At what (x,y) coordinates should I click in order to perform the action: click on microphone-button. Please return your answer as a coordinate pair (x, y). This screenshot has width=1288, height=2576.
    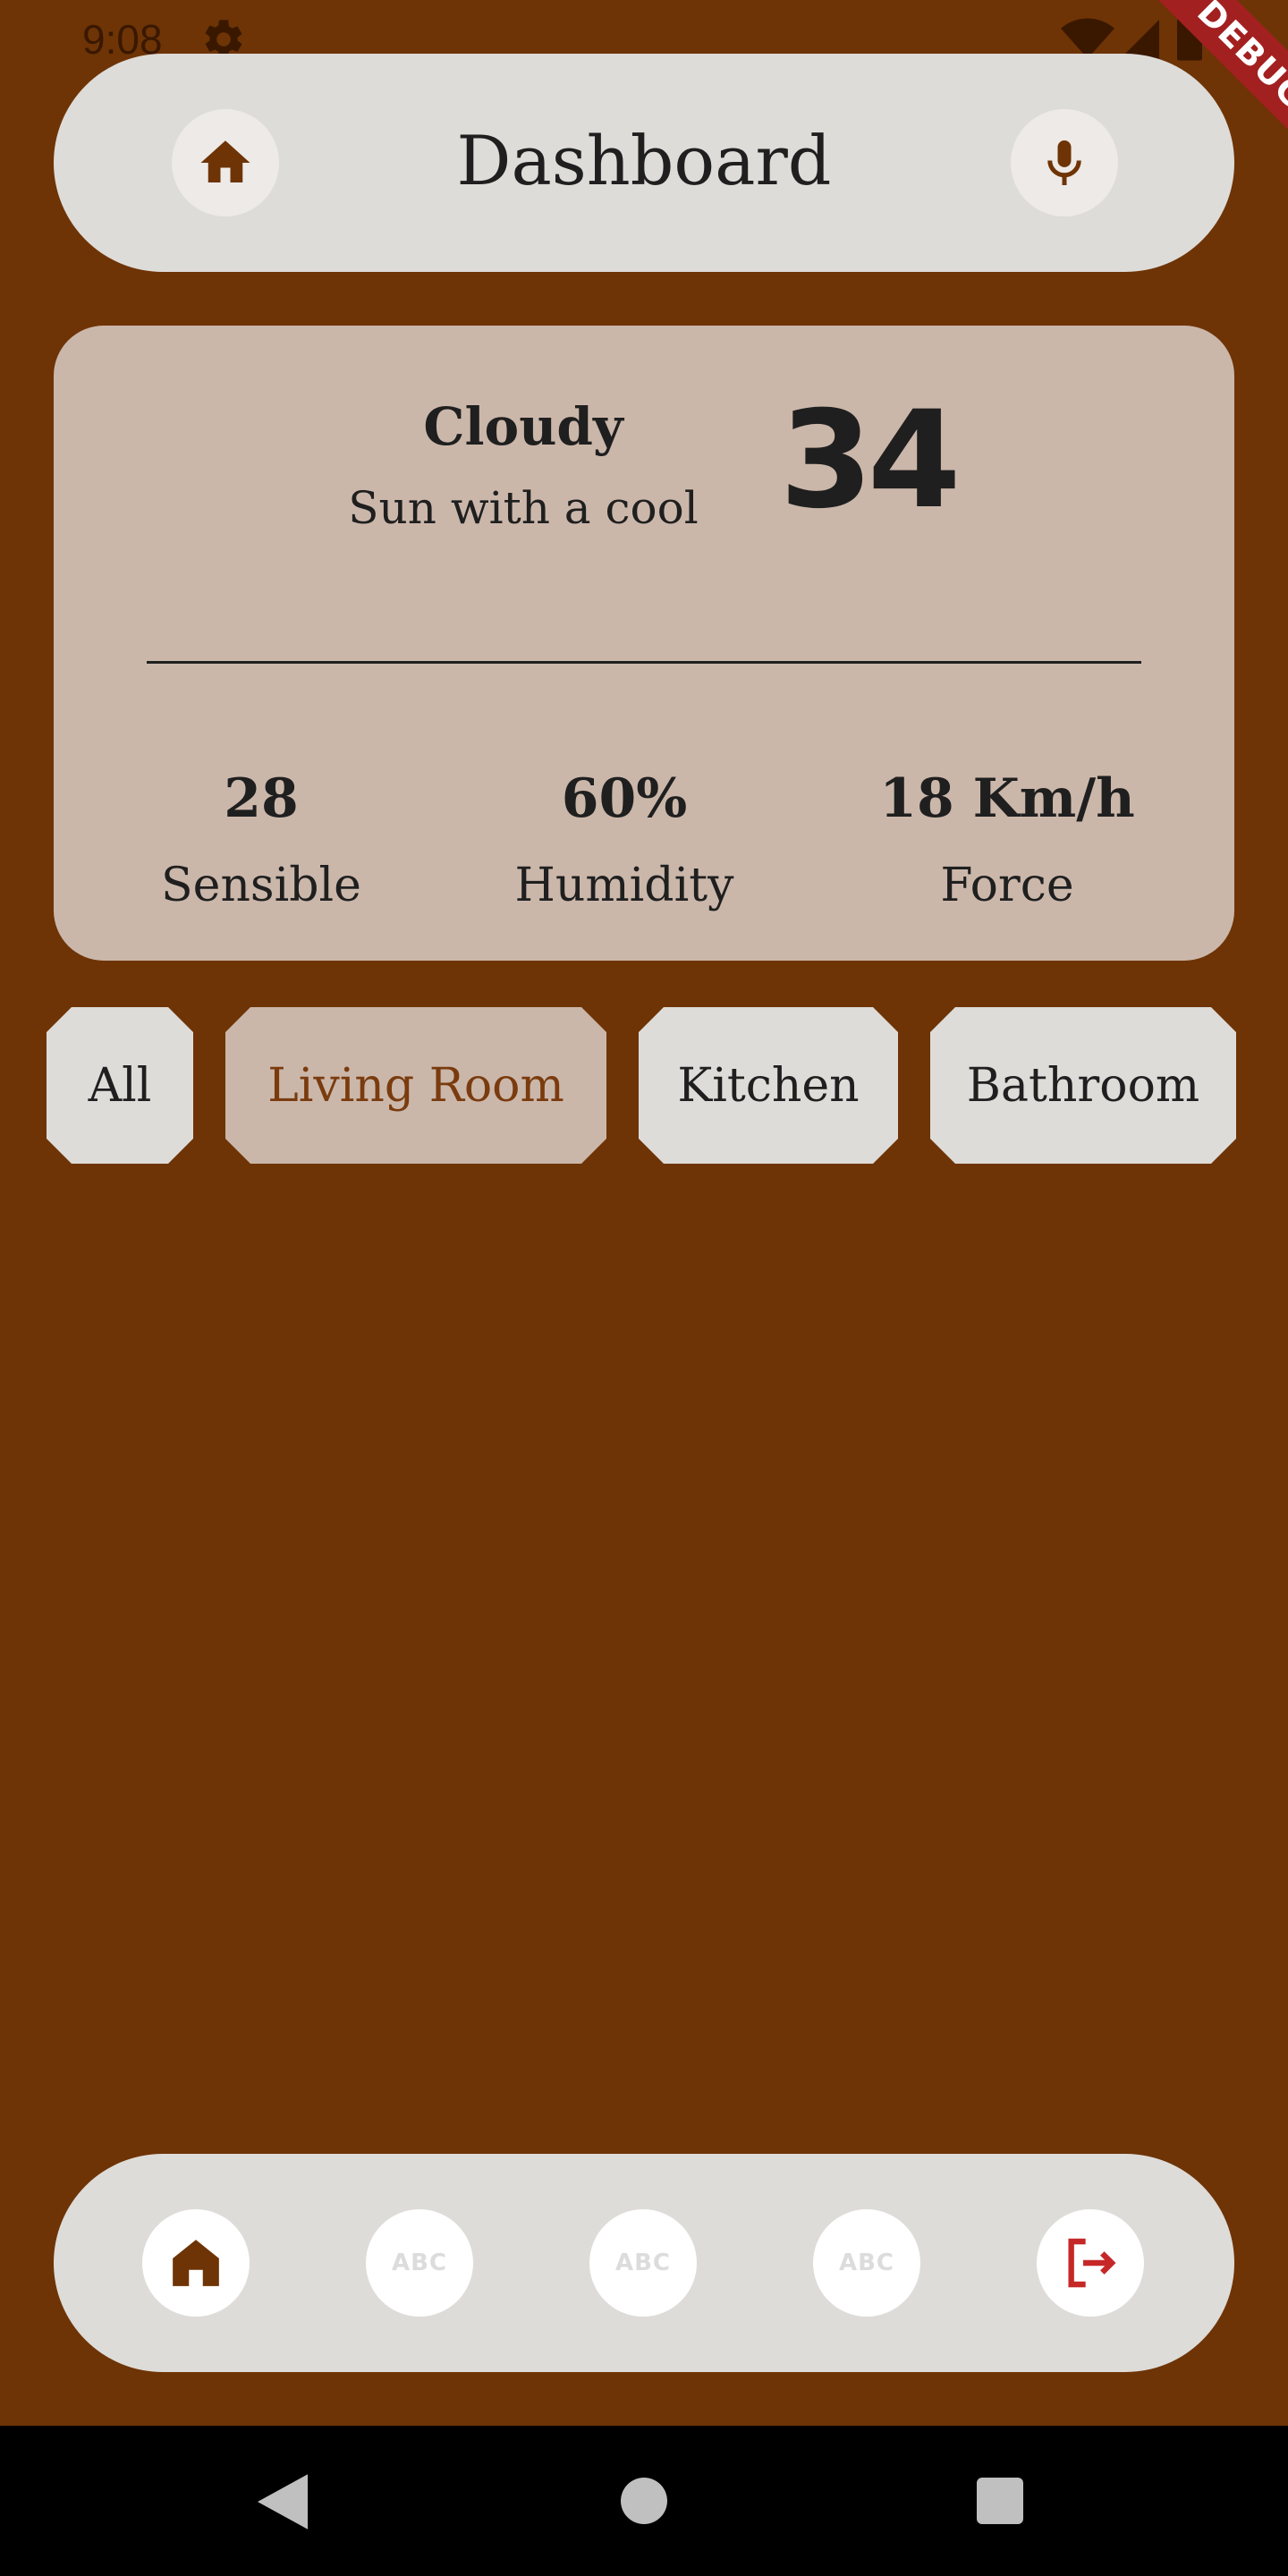
    Looking at the image, I should click on (1064, 162).